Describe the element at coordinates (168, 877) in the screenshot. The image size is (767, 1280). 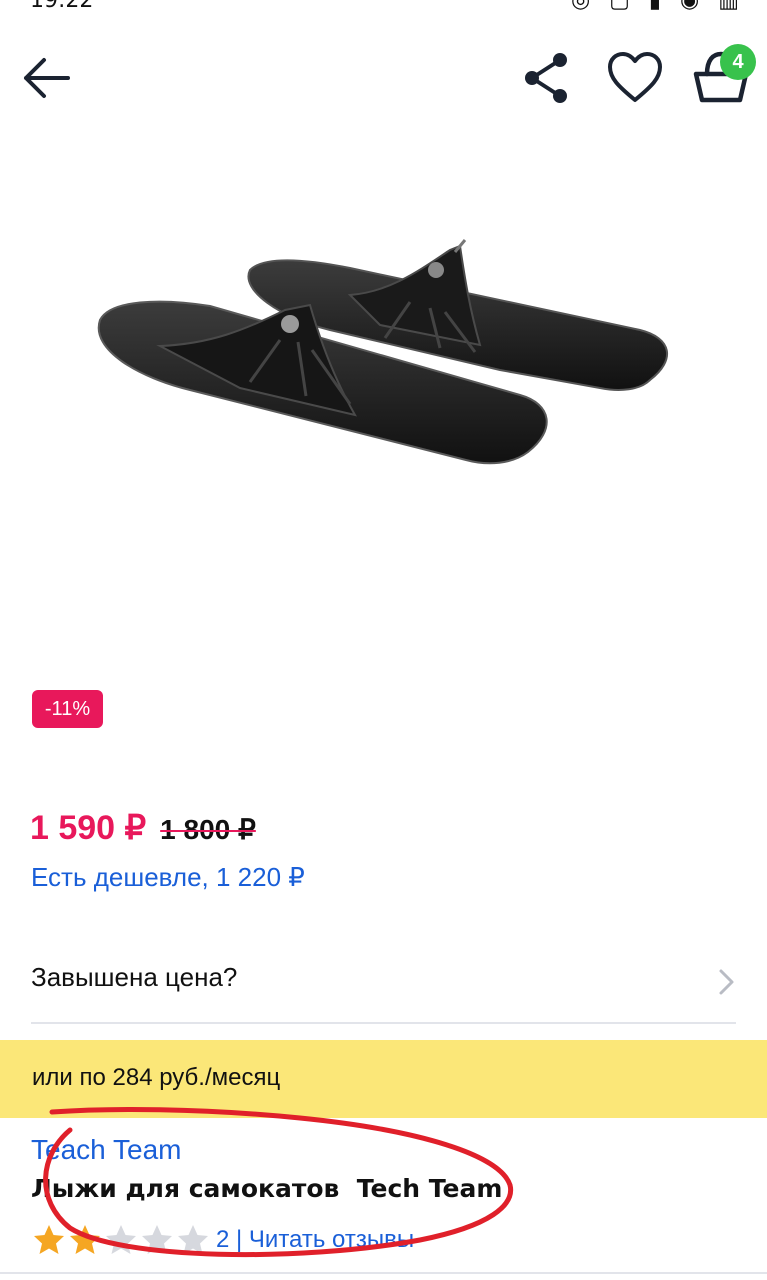
I see `cheaper-offer-link: Есть дешевле, 1 220 ₽` at that location.